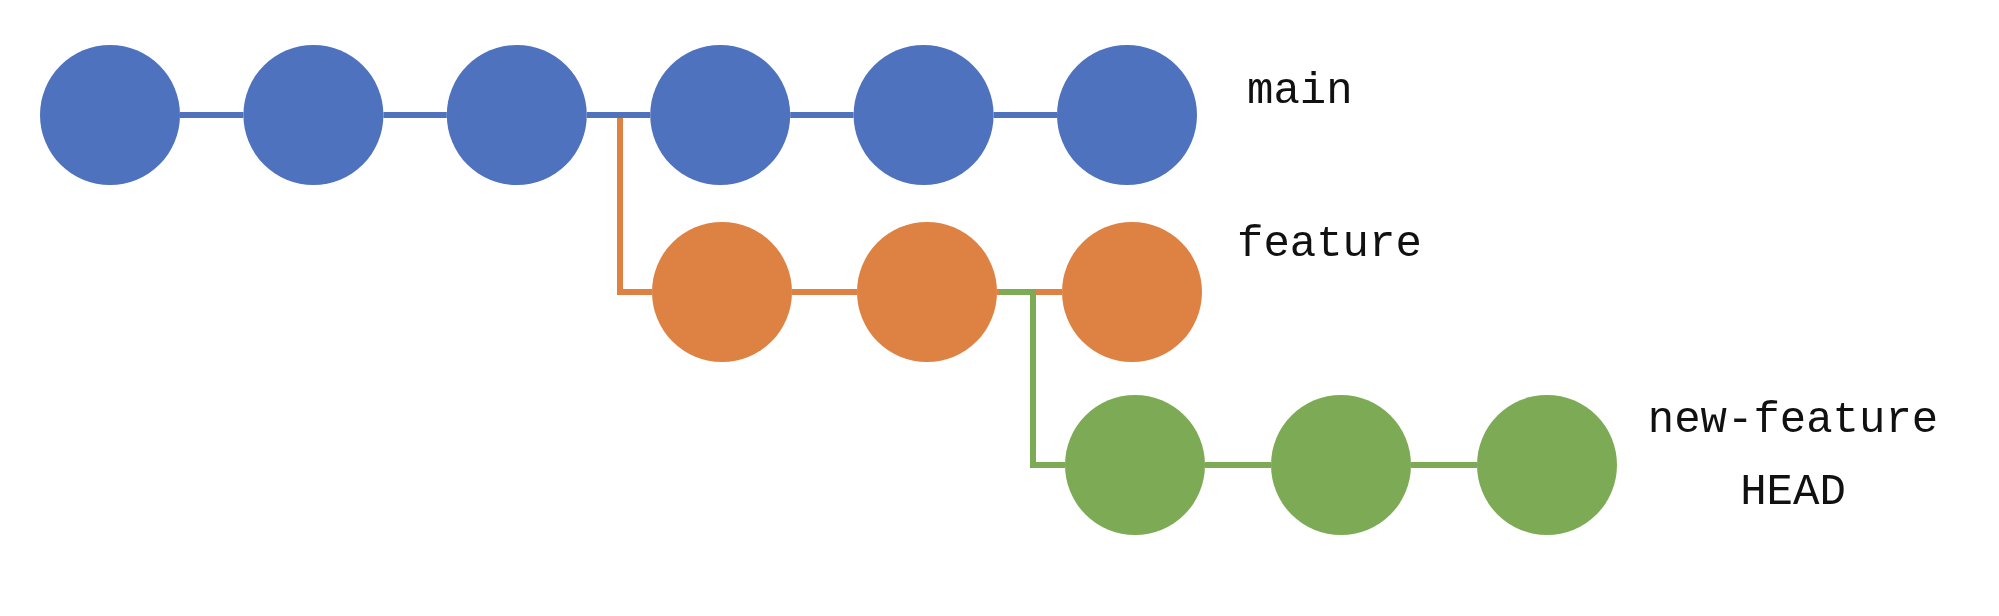 The image size is (1999, 616). I want to click on branch-label: feature, so click(1329, 244).